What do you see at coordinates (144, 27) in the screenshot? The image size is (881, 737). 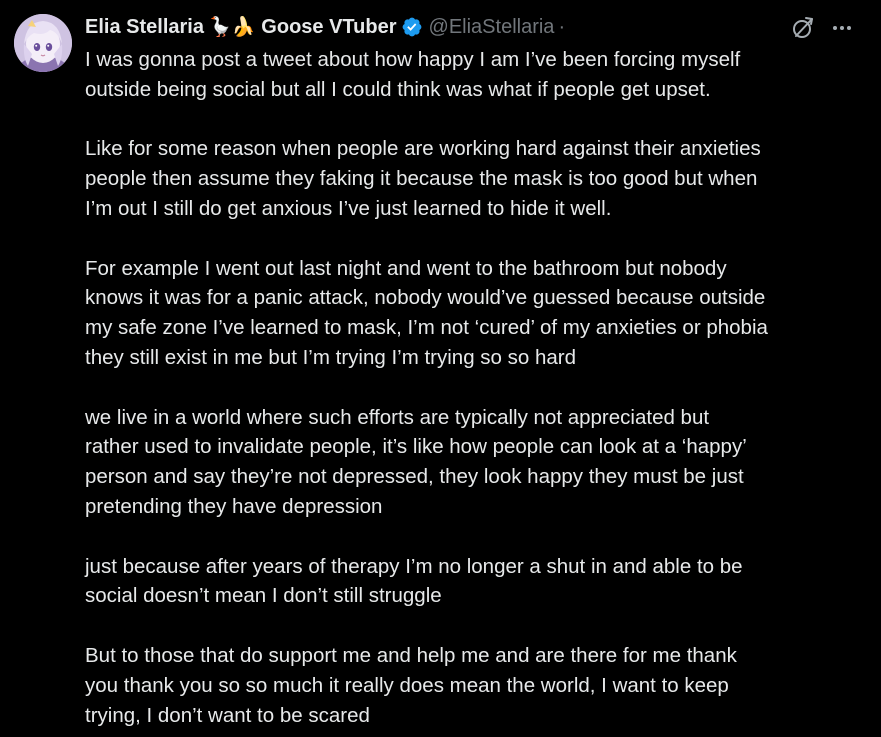 I see `display-name: Elia Stellaria` at bounding box center [144, 27].